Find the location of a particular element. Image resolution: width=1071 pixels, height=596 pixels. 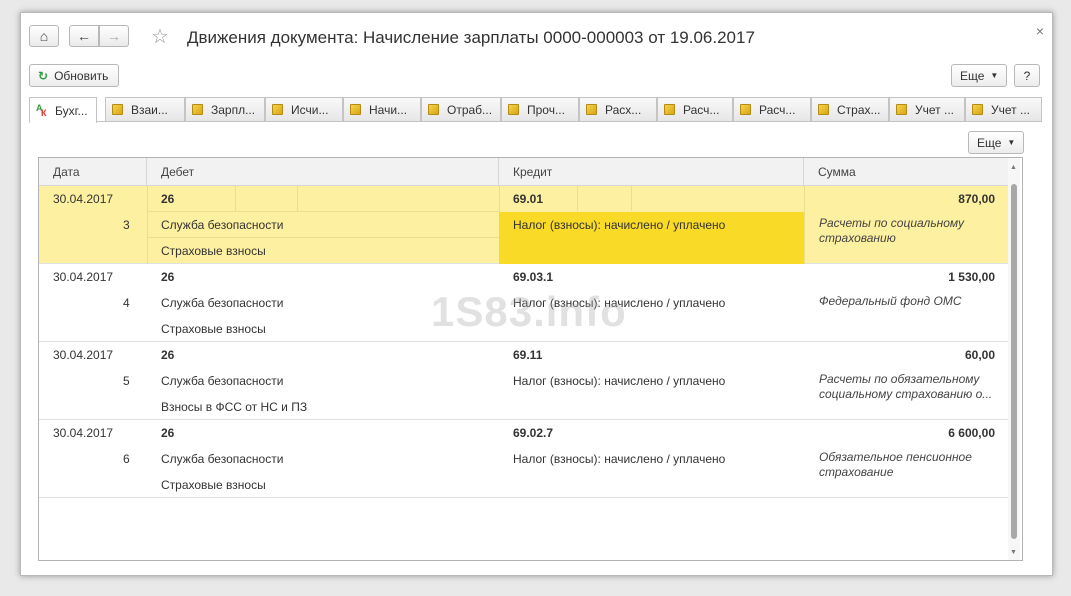

favorite-star-icon: ☆ is located at coordinates (160, 36).